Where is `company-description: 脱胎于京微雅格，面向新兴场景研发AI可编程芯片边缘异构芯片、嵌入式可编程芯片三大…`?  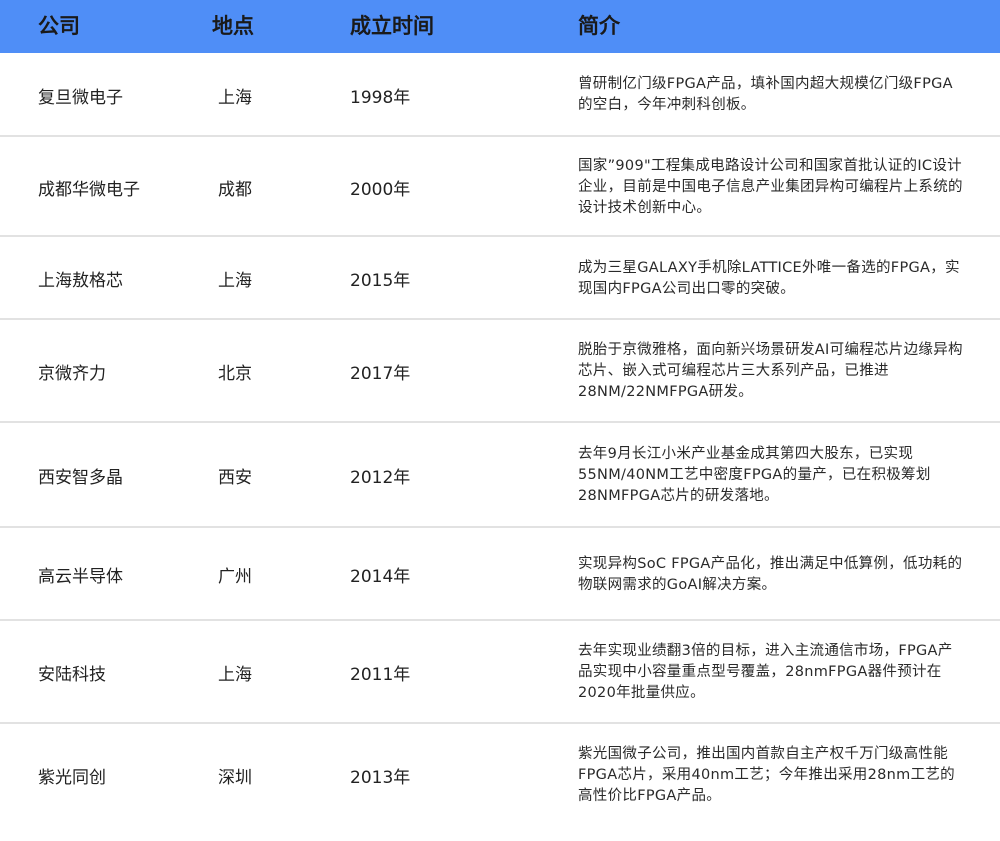 company-description: 脱胎于京微雅格，面向新兴场景研发AI可编程芯片边缘异构芯片、嵌入式可编程芯片三大… is located at coordinates (770, 371).